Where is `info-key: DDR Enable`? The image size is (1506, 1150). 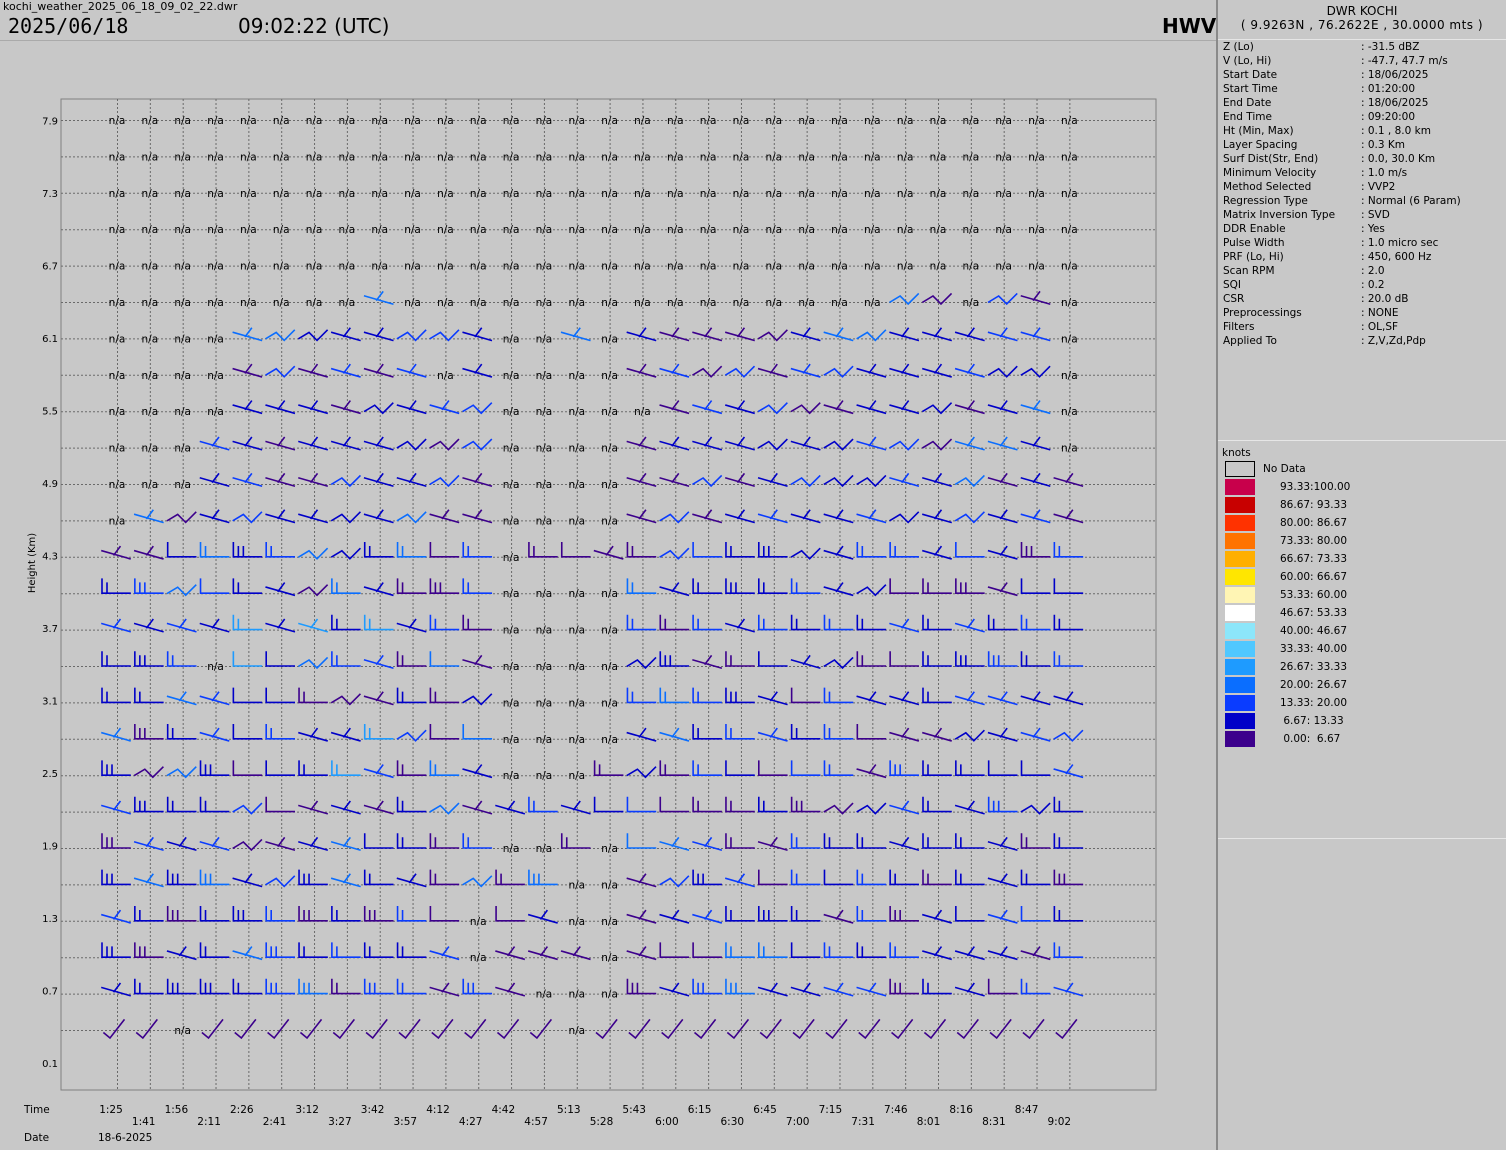
info-key: DDR Enable is located at coordinates (1254, 229).